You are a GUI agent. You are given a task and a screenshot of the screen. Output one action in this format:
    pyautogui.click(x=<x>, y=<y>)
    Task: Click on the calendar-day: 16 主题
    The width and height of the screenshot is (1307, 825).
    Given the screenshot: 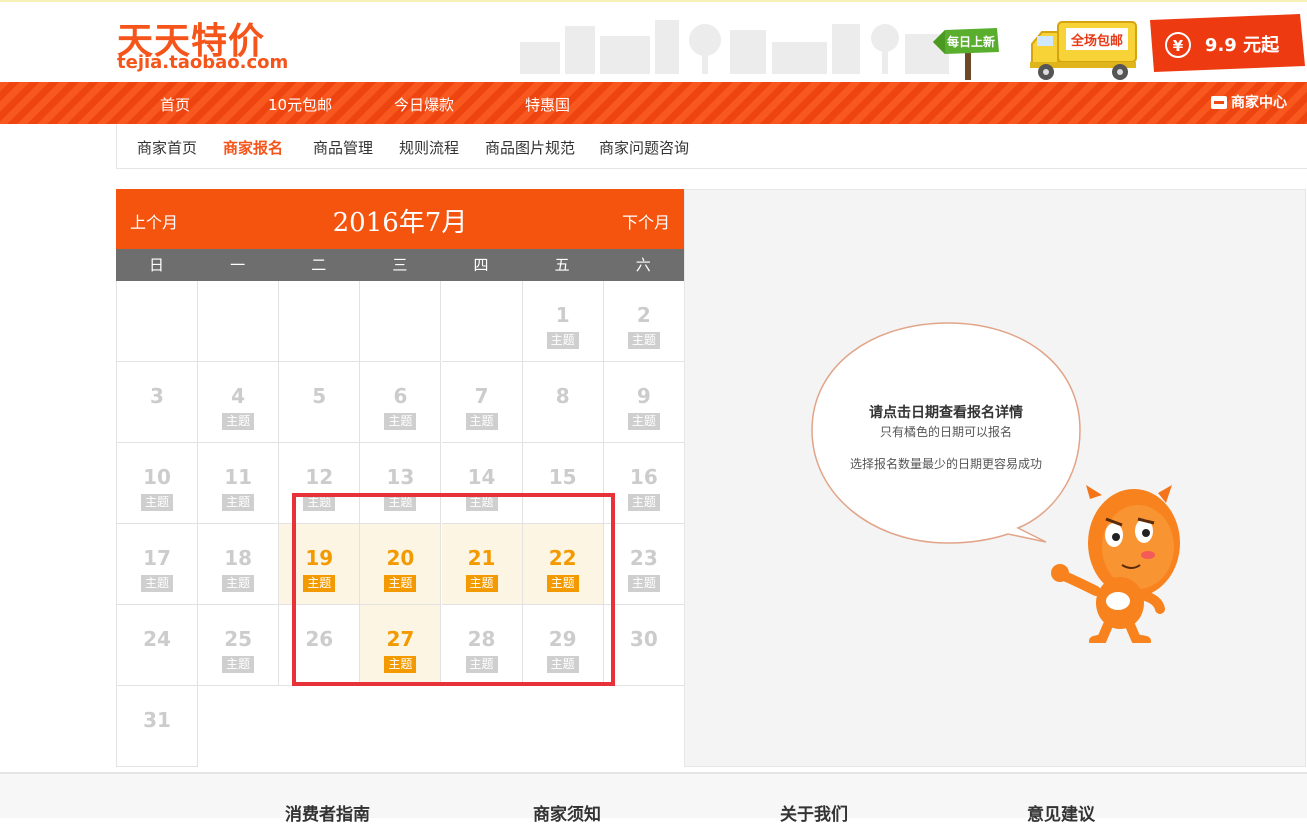 What is the action you would take?
    pyautogui.click(x=644, y=483)
    